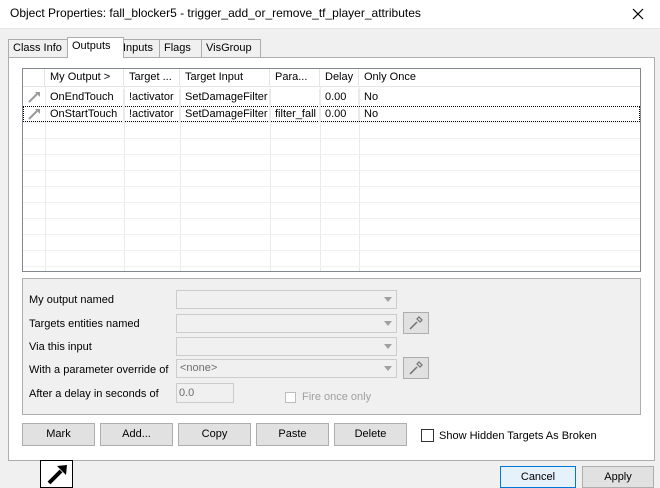 The width and height of the screenshot is (660, 488). I want to click on col-target-input: Target Input, so click(225, 77).